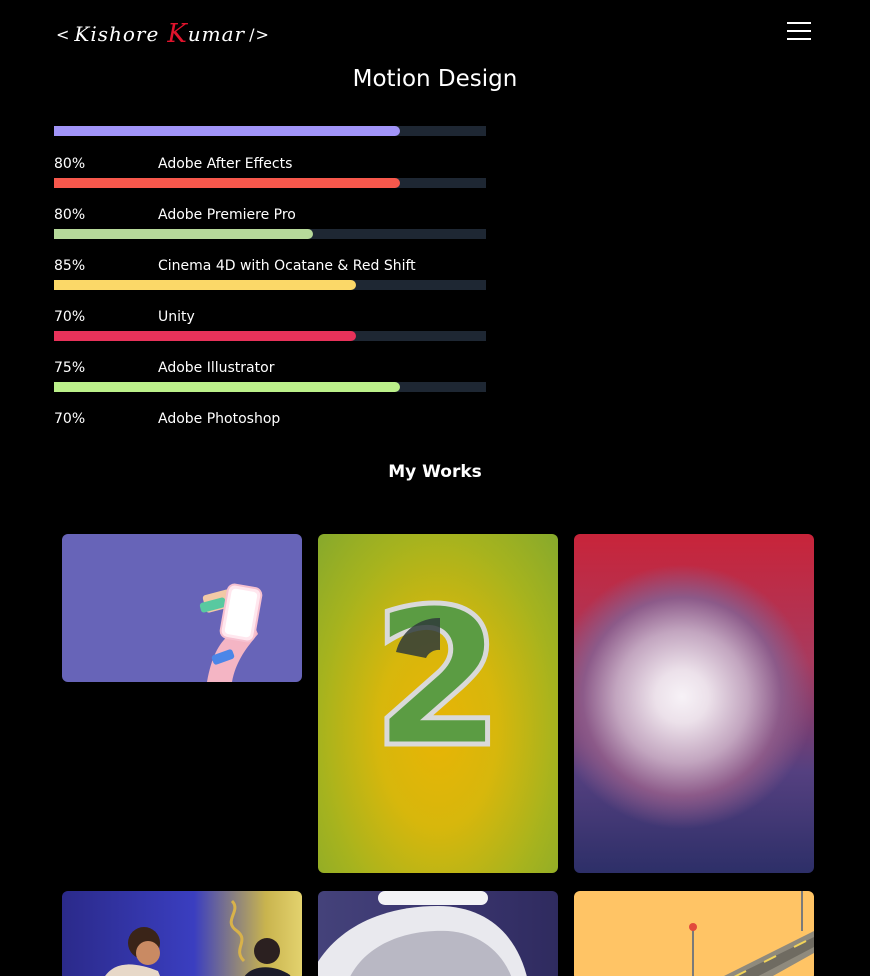  I want to click on work-card-road-scene, so click(694, 933).